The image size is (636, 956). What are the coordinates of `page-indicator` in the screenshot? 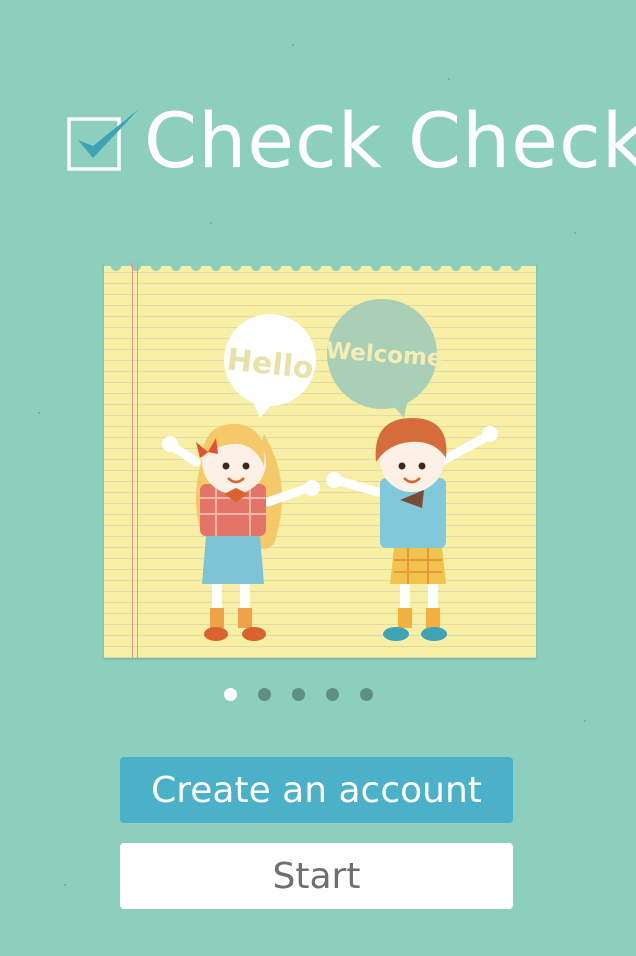 It's located at (299, 695).